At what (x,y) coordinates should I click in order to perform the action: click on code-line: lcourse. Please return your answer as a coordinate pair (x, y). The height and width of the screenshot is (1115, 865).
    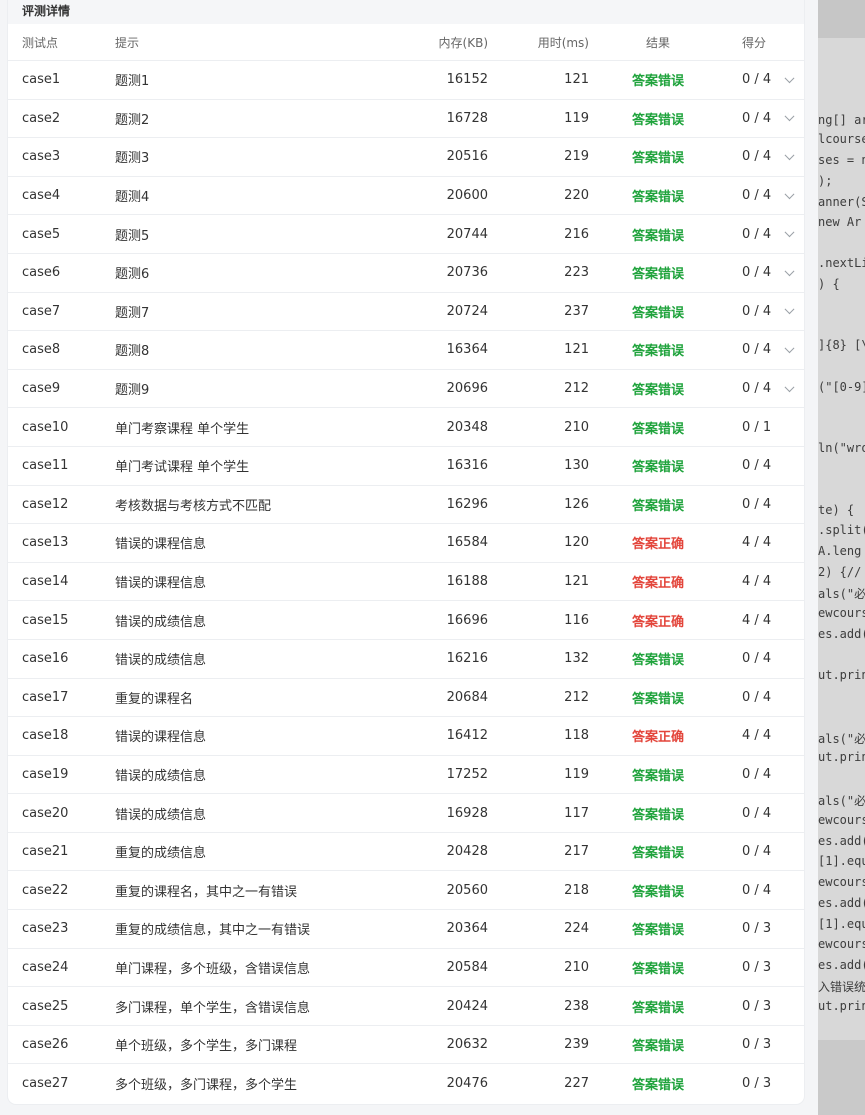
    Looking at the image, I should click on (841, 139).